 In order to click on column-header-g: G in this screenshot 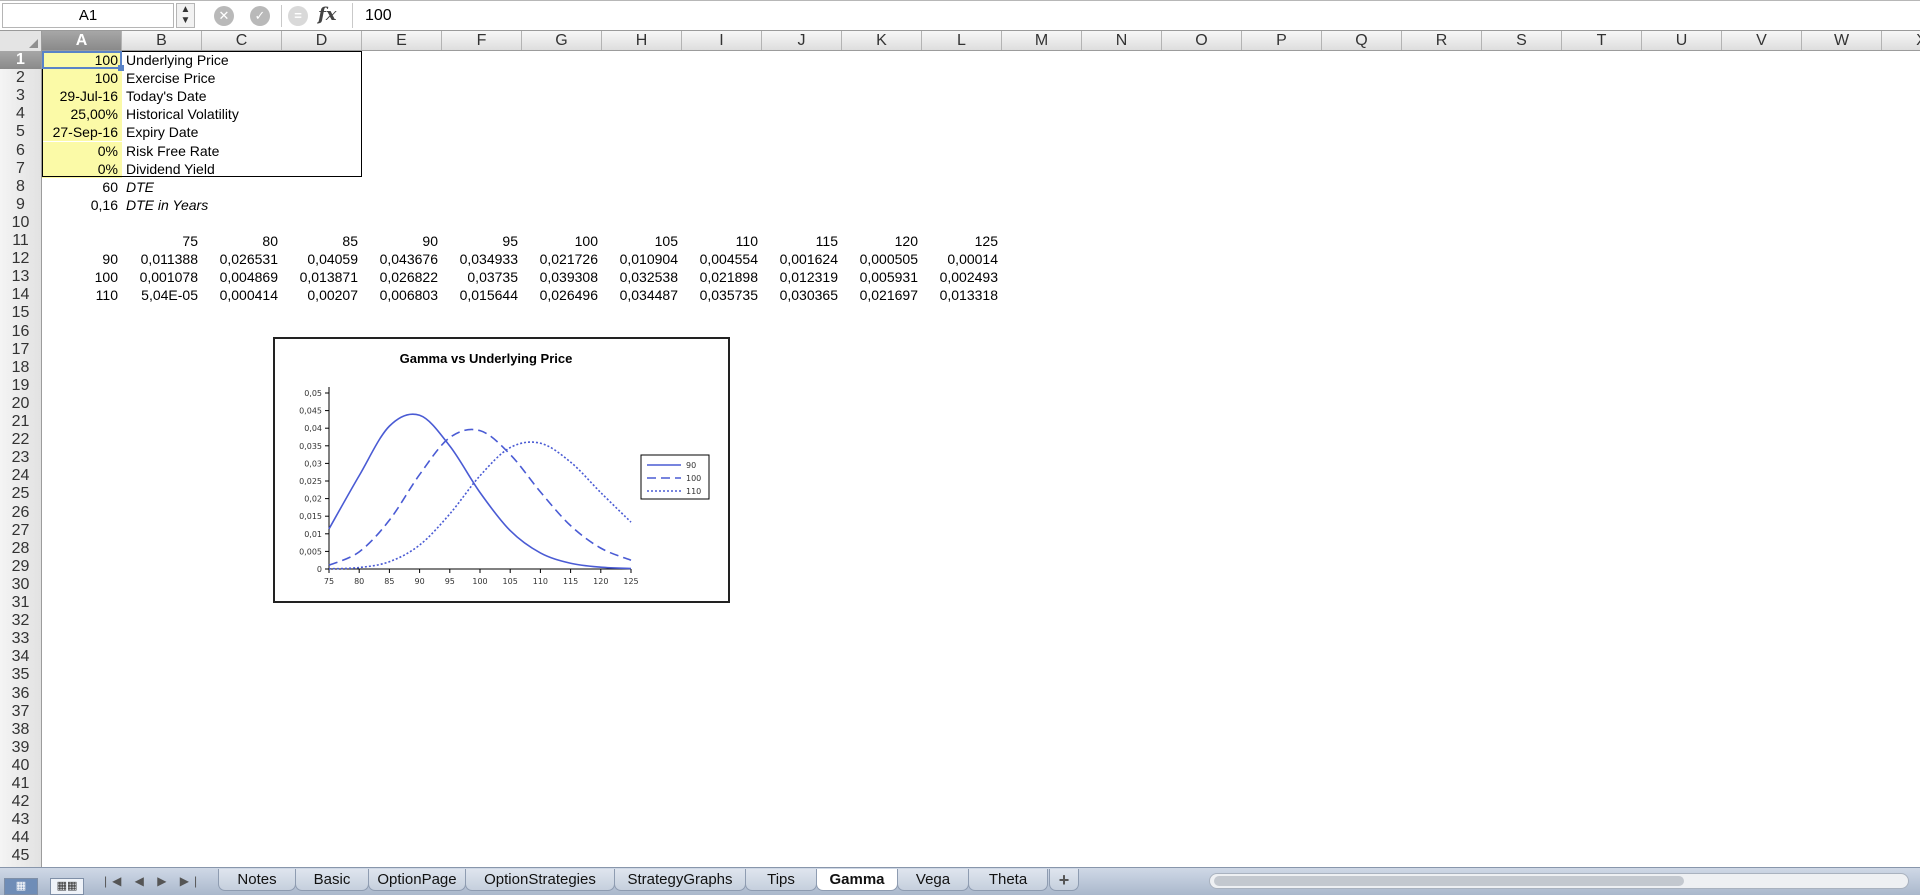, I will do `click(562, 40)`.